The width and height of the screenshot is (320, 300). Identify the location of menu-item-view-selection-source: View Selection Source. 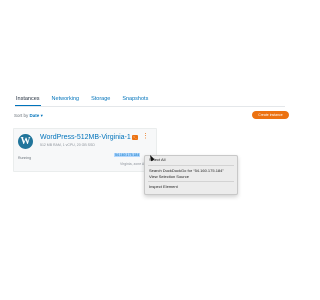
(169, 176).